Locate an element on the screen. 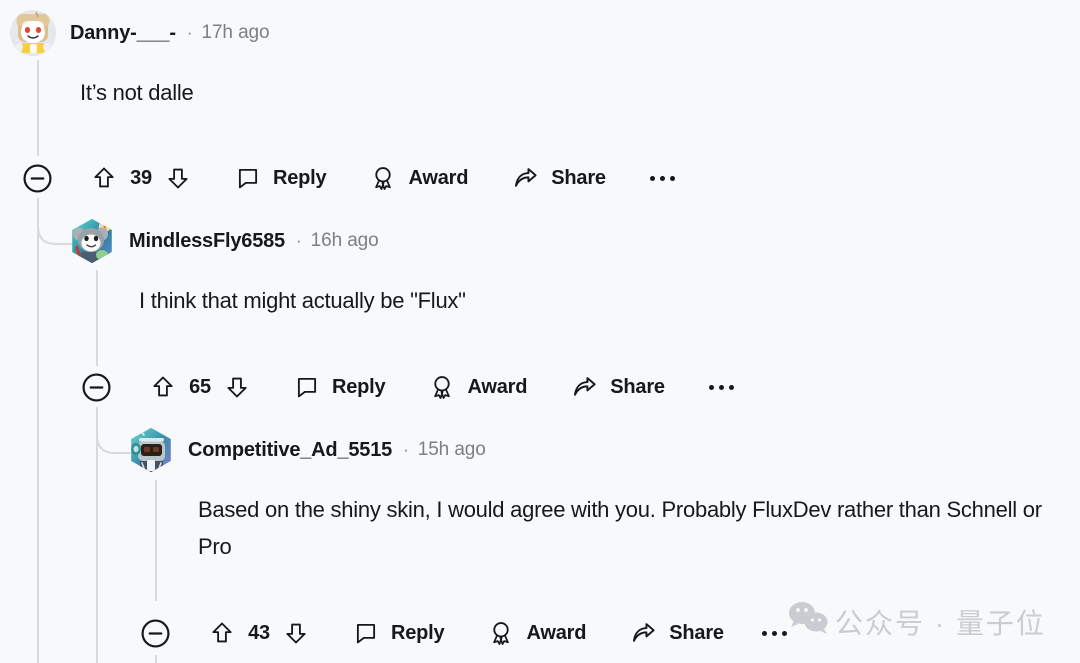  comment-item: Danny-___- · 17h ago It’s not dalle is located at coordinates (140, 60).